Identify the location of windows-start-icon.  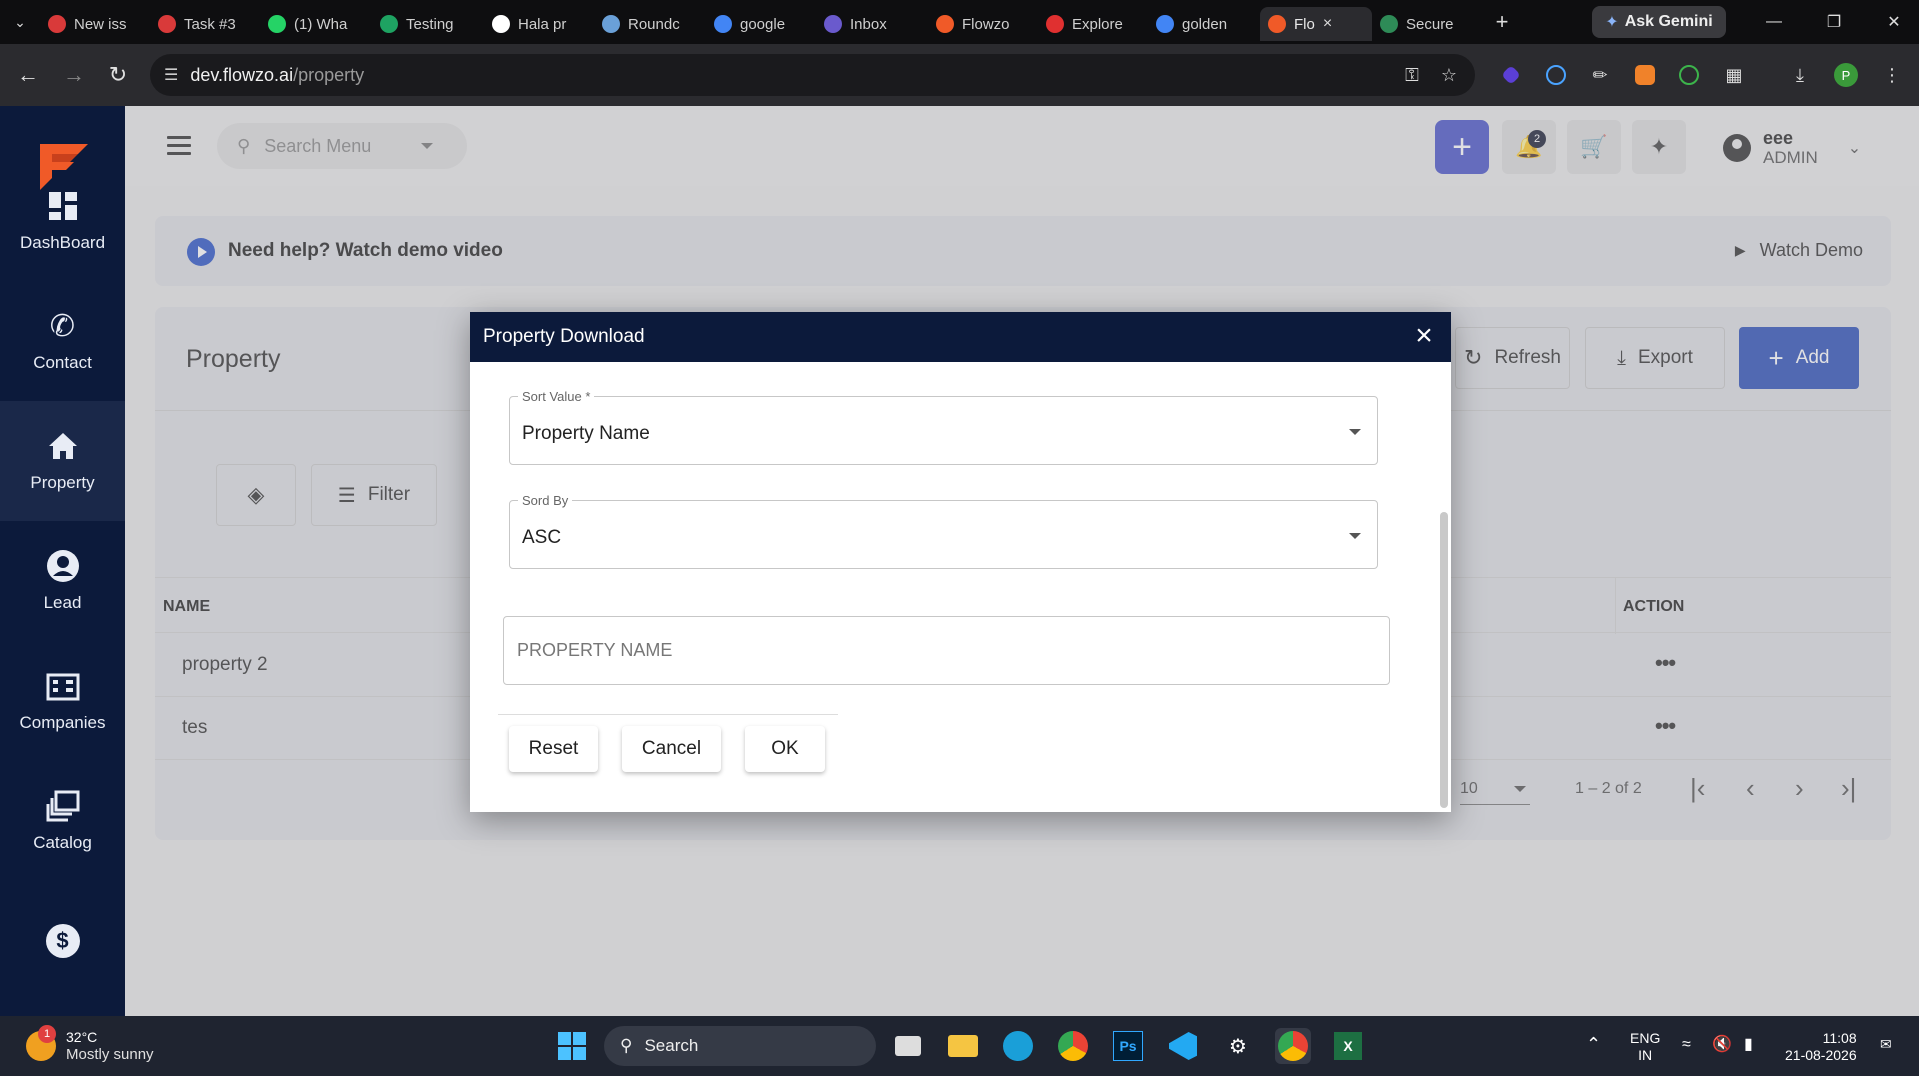
(572, 1046).